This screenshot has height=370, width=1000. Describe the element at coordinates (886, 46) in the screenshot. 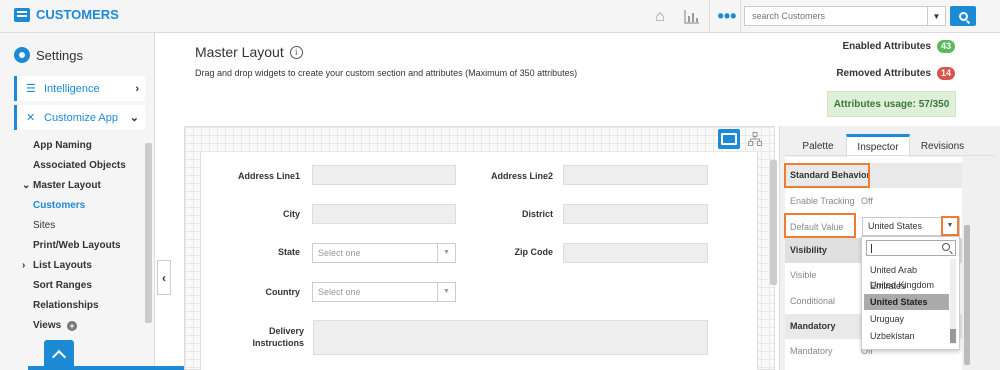

I see `enabled-attributes-label: Enabled Attributes` at that location.